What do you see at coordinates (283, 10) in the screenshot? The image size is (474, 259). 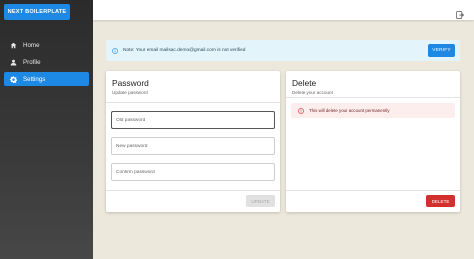 I see `top-bar` at bounding box center [283, 10].